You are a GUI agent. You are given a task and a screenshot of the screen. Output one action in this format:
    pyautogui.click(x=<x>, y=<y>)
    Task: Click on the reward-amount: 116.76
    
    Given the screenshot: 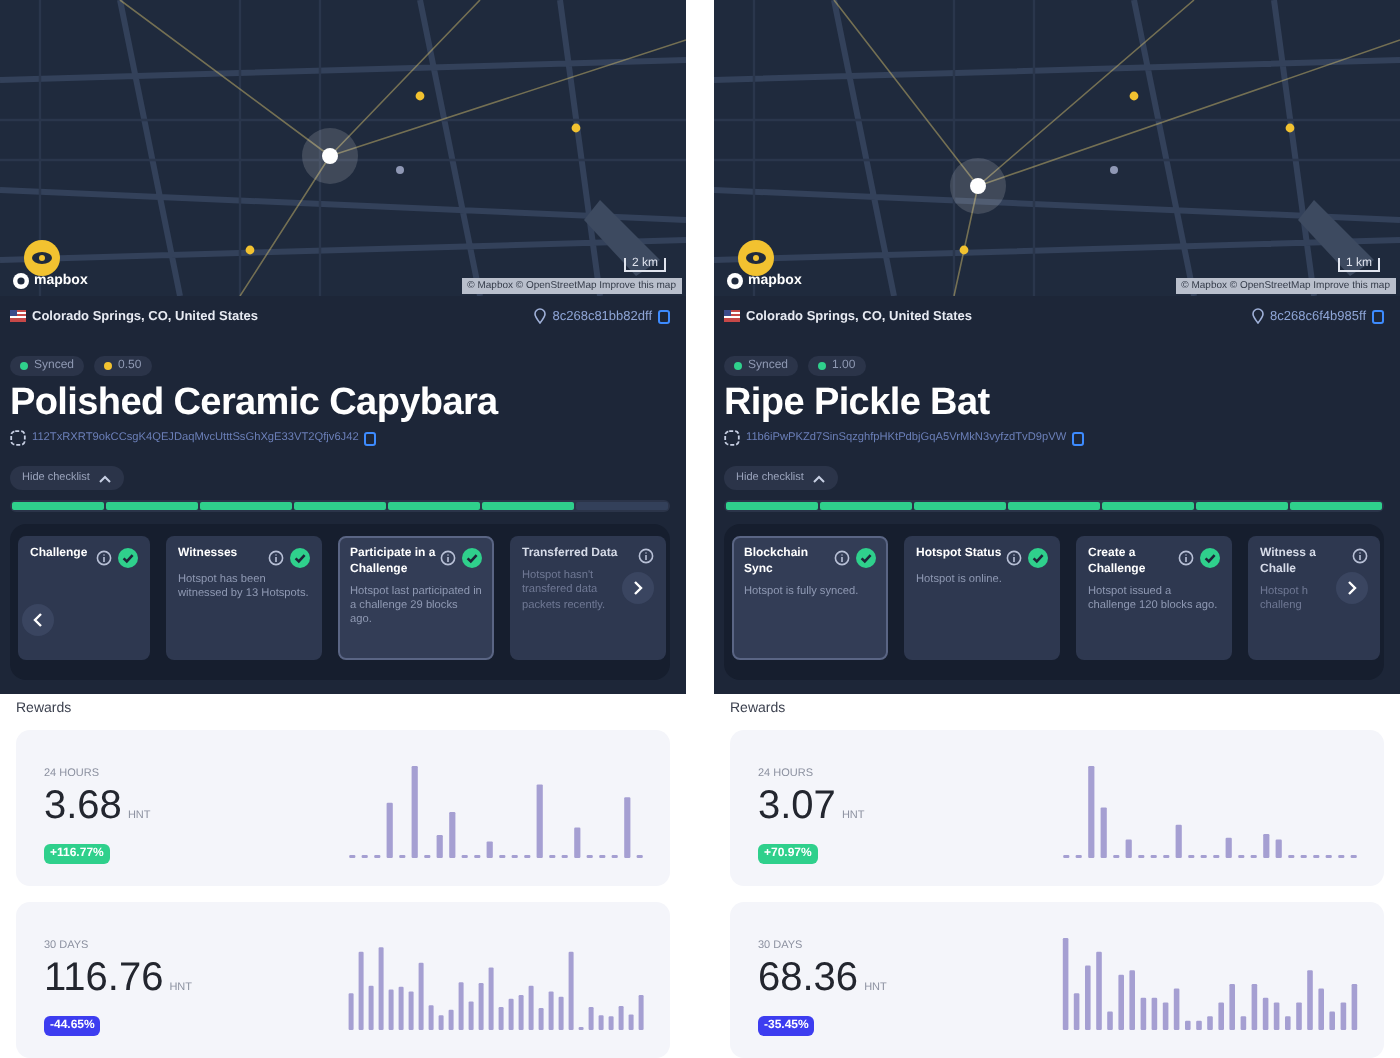 What is the action you would take?
    pyautogui.click(x=104, y=979)
    